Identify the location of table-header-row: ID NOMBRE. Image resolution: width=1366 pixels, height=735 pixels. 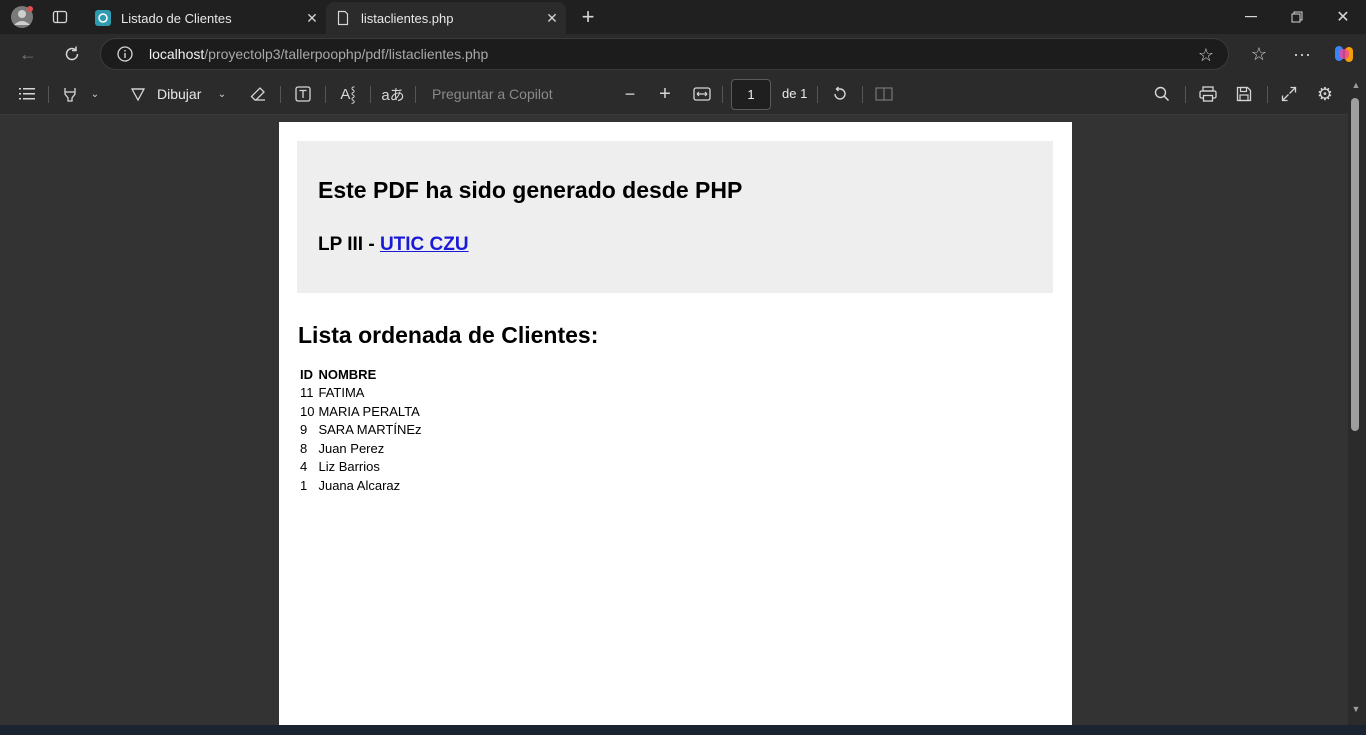
(361, 374).